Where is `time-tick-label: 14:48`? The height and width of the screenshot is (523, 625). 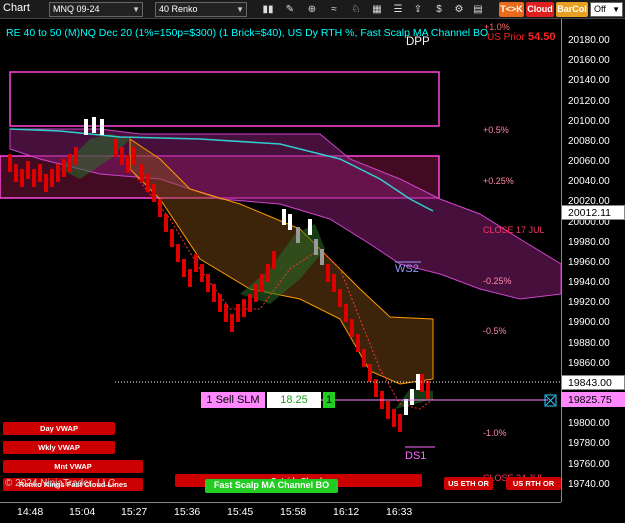 time-tick-label: 14:48 is located at coordinates (30, 512).